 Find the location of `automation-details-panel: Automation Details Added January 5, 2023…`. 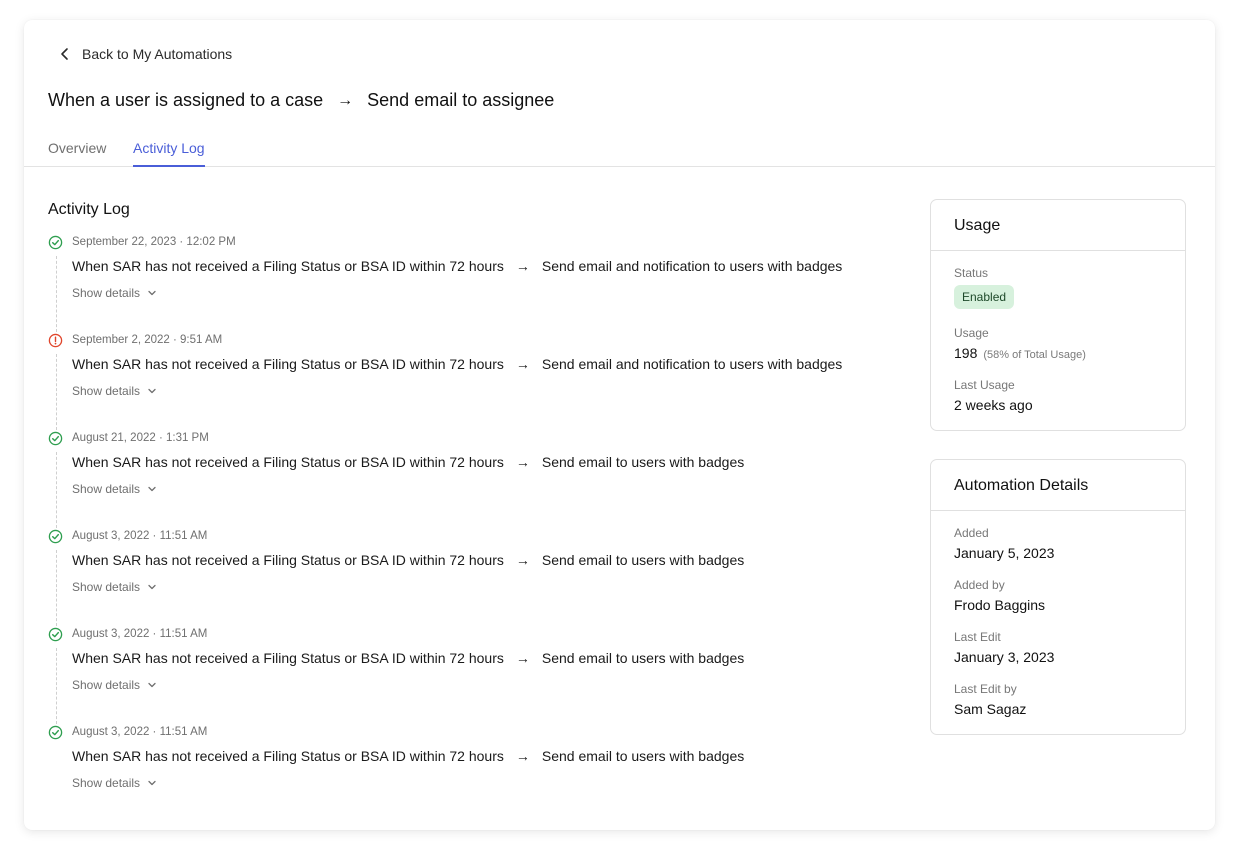

automation-details-panel: Automation Details Added January 5, 2023… is located at coordinates (1058, 597).